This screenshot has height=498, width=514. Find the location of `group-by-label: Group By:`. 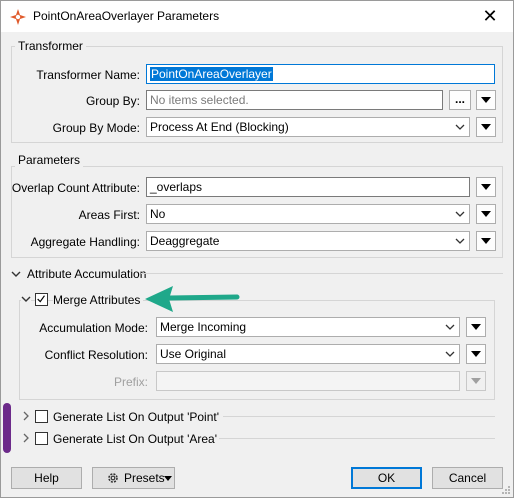

group-by-label: Group By: is located at coordinates (112, 101).